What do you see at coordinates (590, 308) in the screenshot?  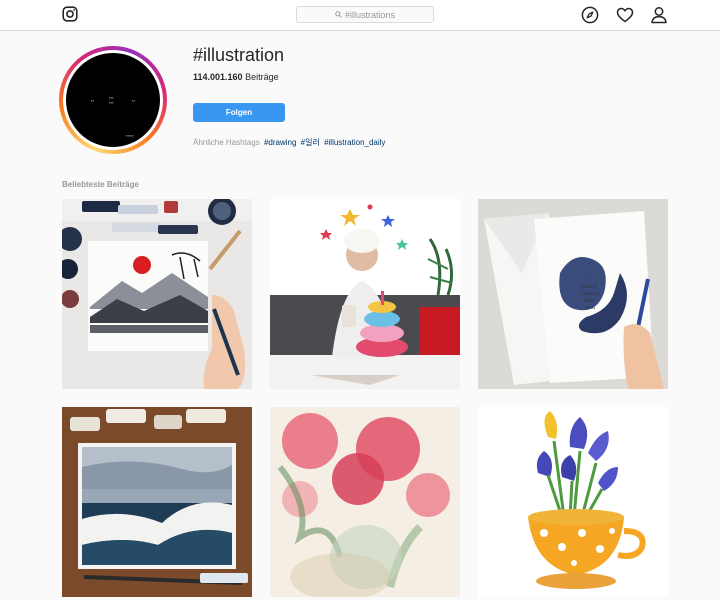 I see `svg-text: you` at bounding box center [590, 308].